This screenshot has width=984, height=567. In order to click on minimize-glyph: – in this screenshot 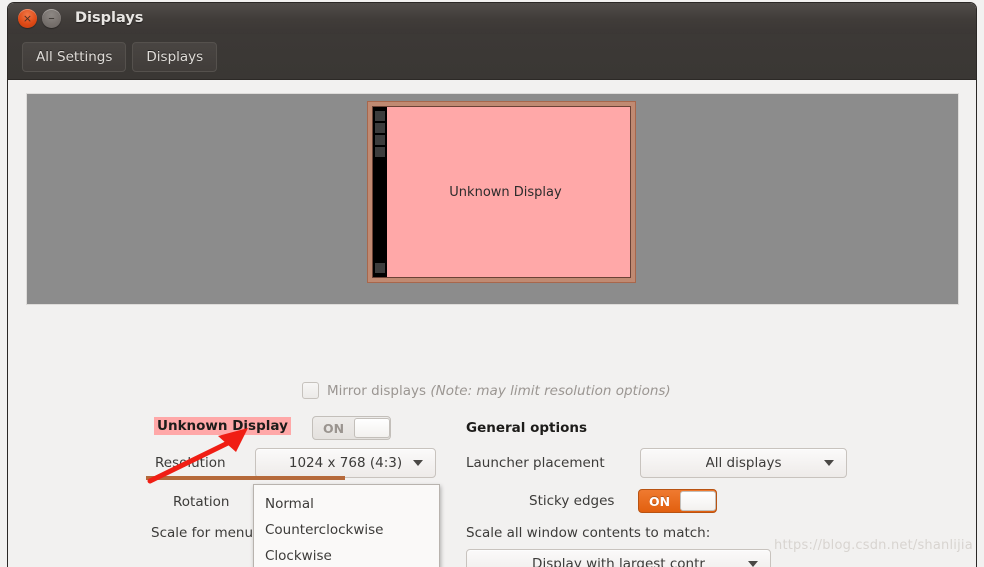, I will do `click(51, 18)`.